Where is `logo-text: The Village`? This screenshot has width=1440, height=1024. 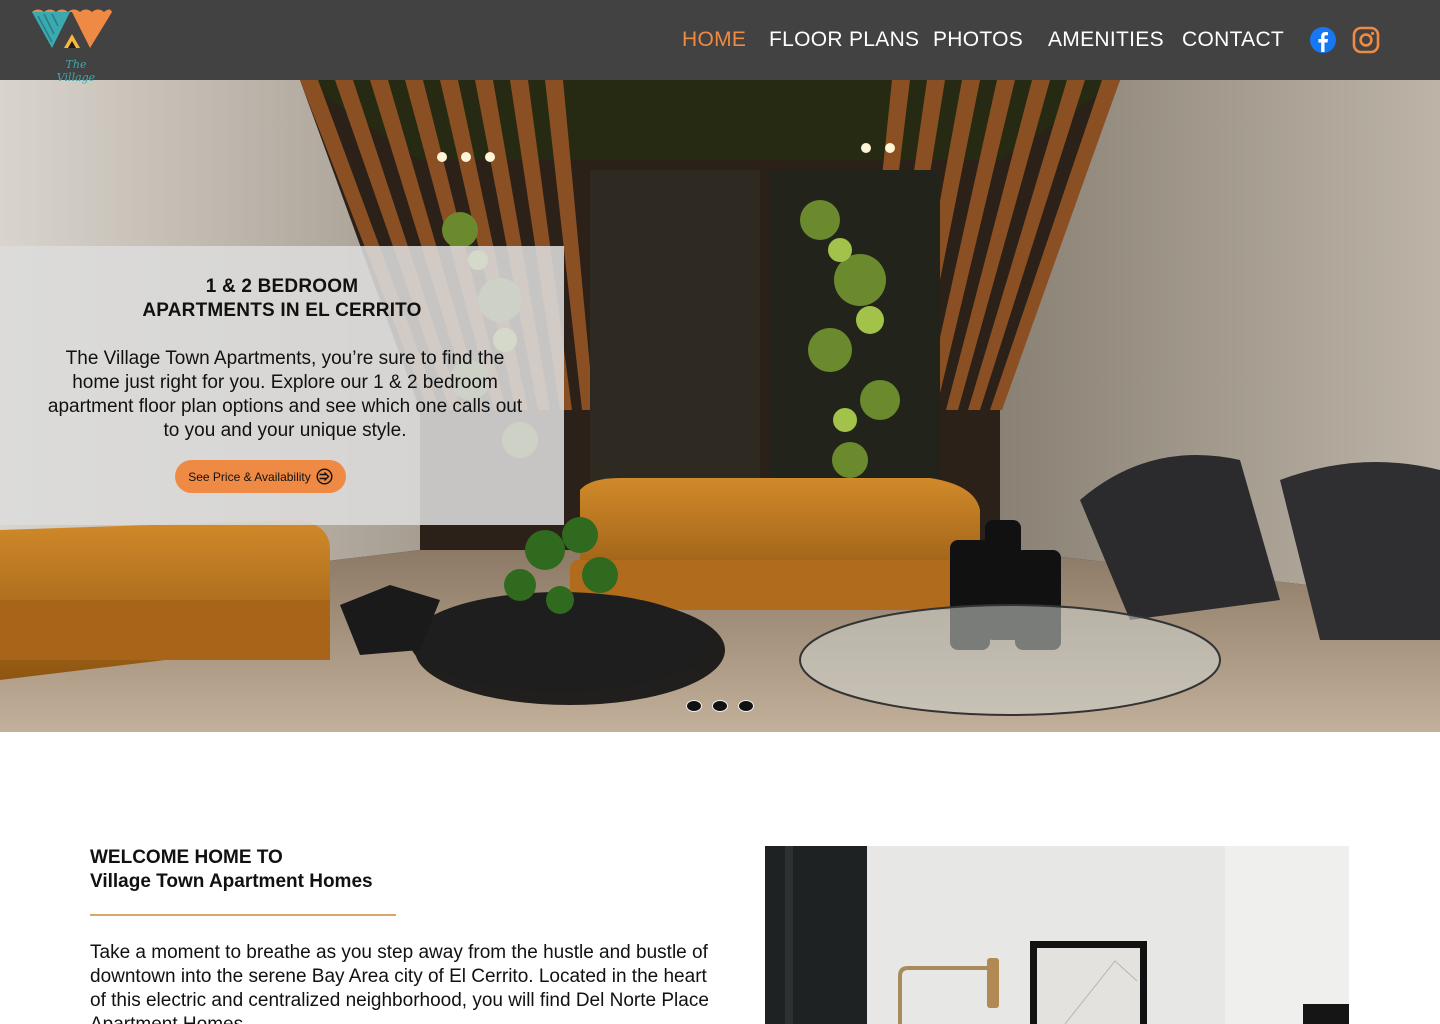 logo-text: The Village is located at coordinates (76, 71).